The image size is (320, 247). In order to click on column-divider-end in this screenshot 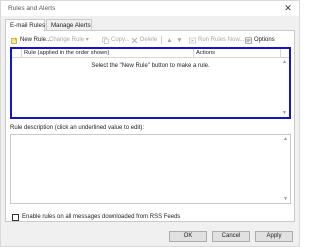, I will do `click(280, 53)`.